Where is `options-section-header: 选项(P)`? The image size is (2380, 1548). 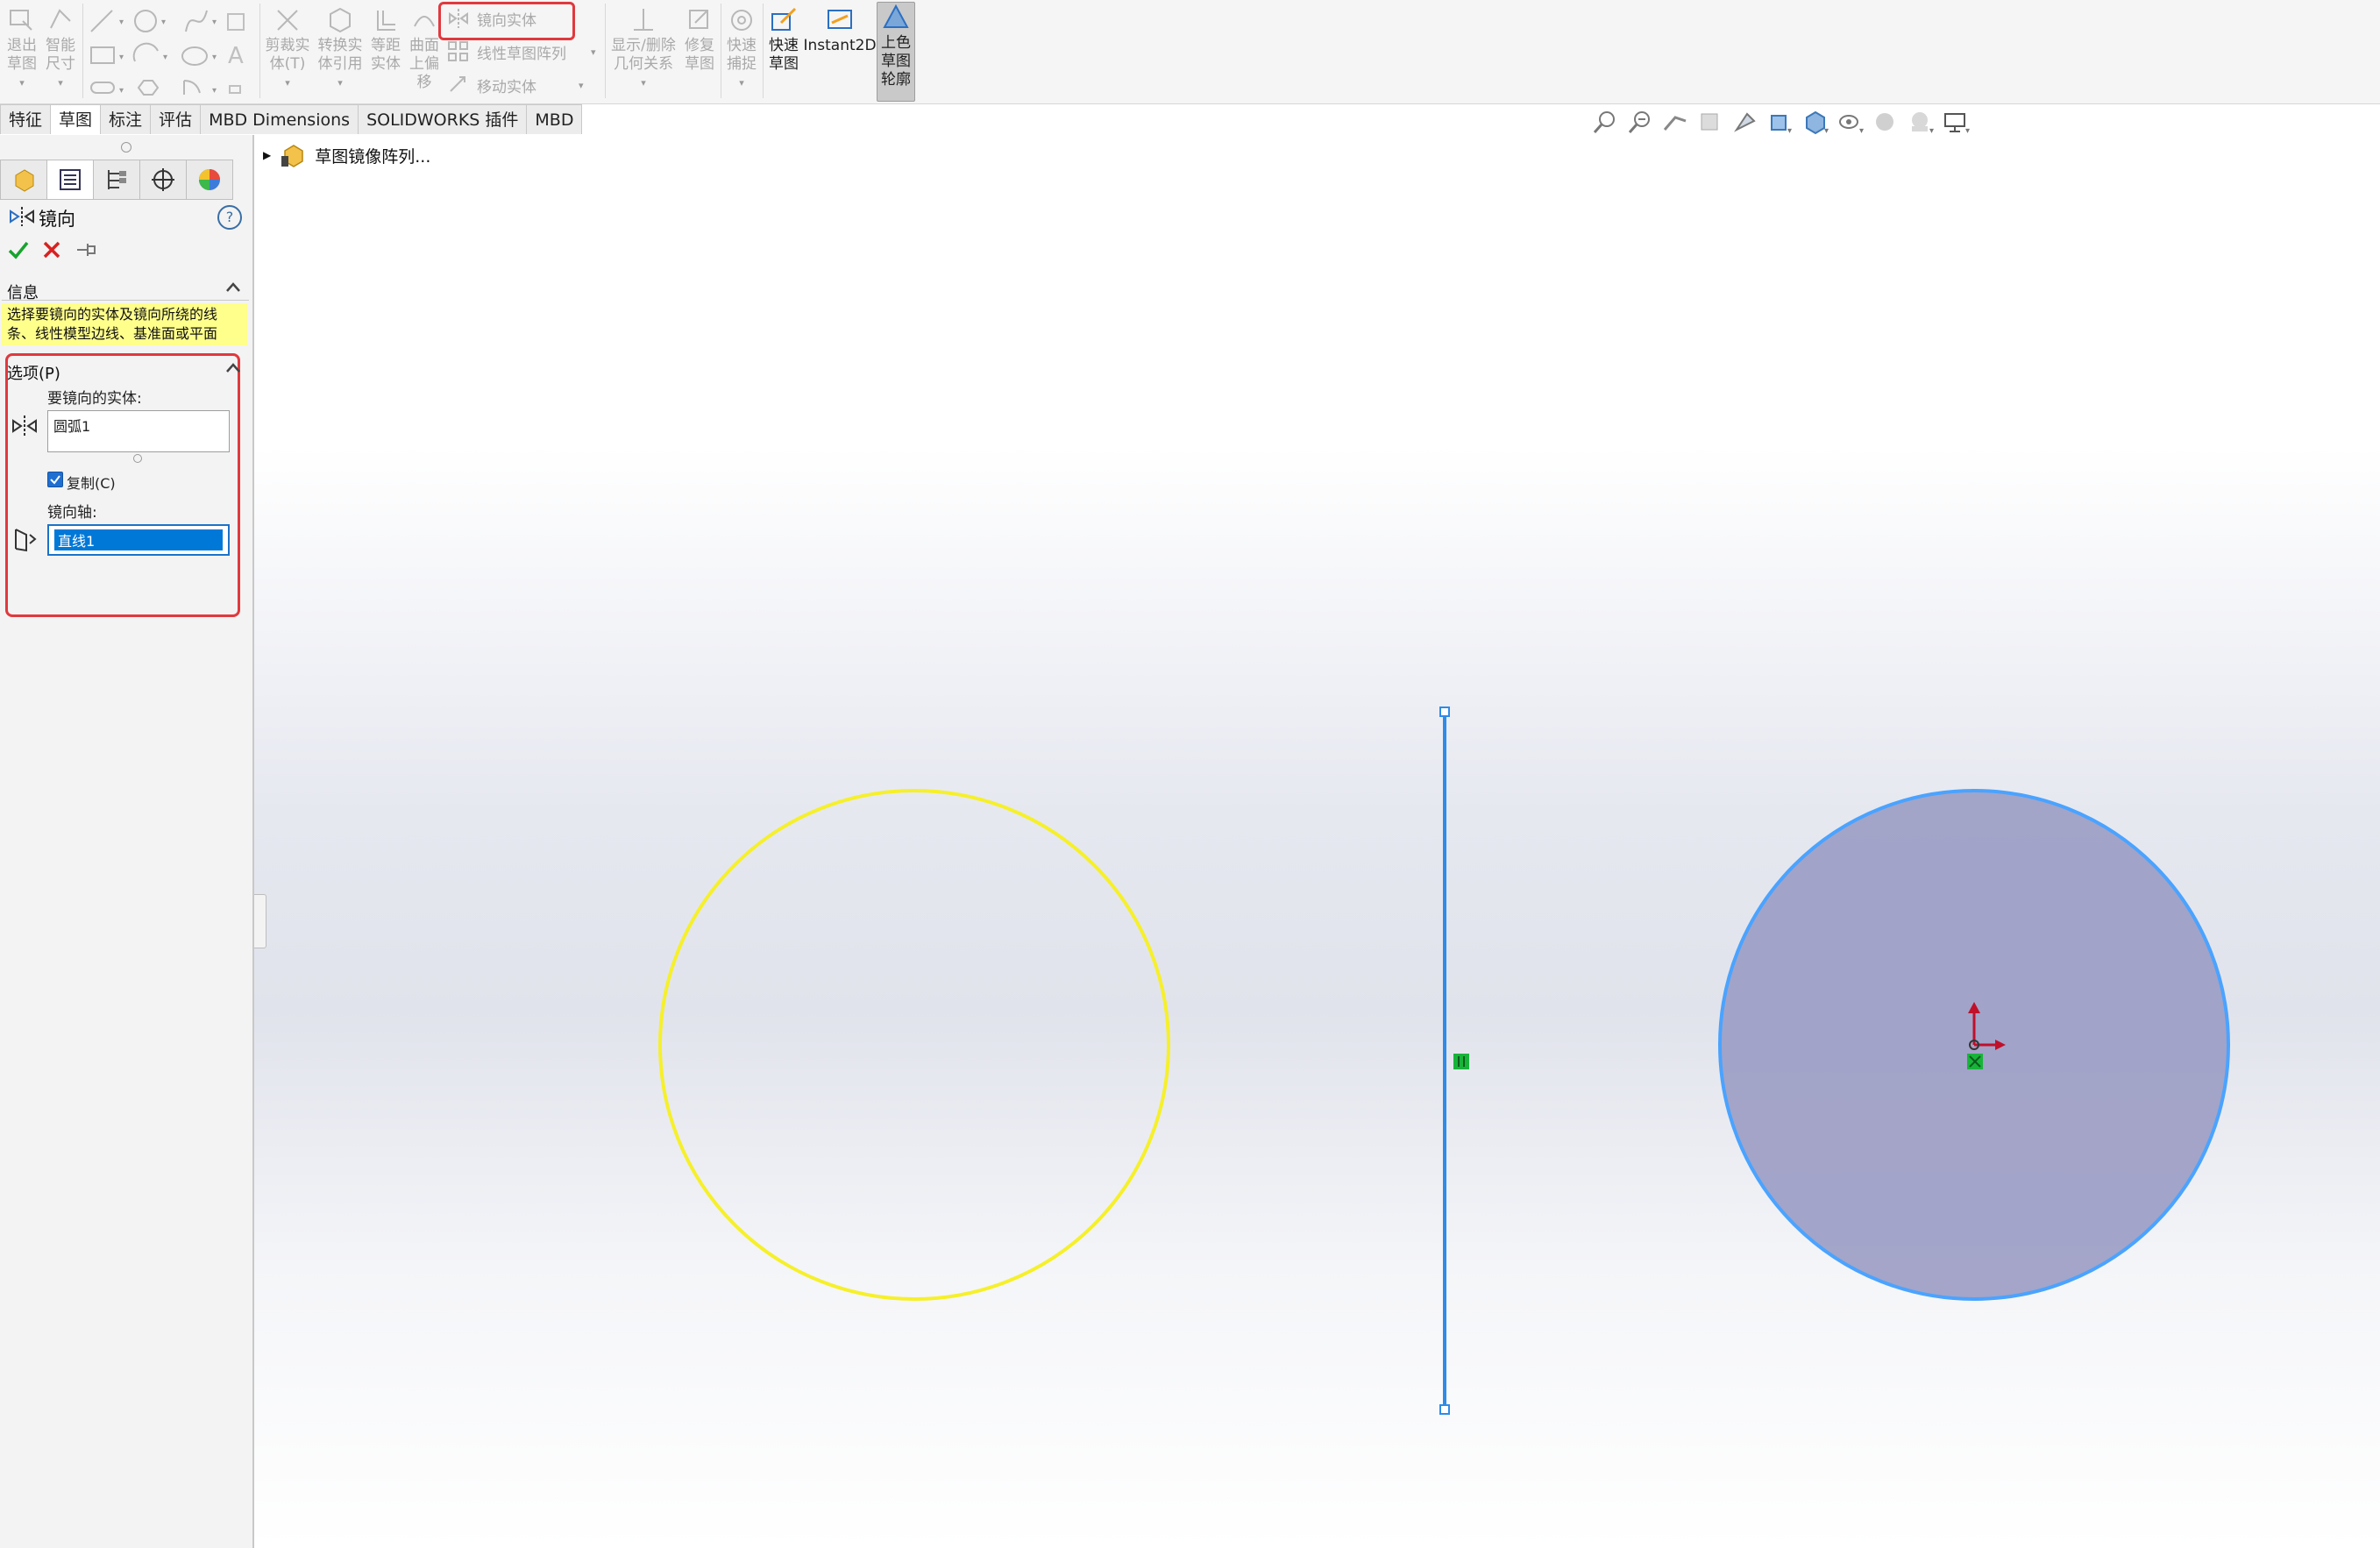
options-section-header: 选项(P) is located at coordinates (33, 374).